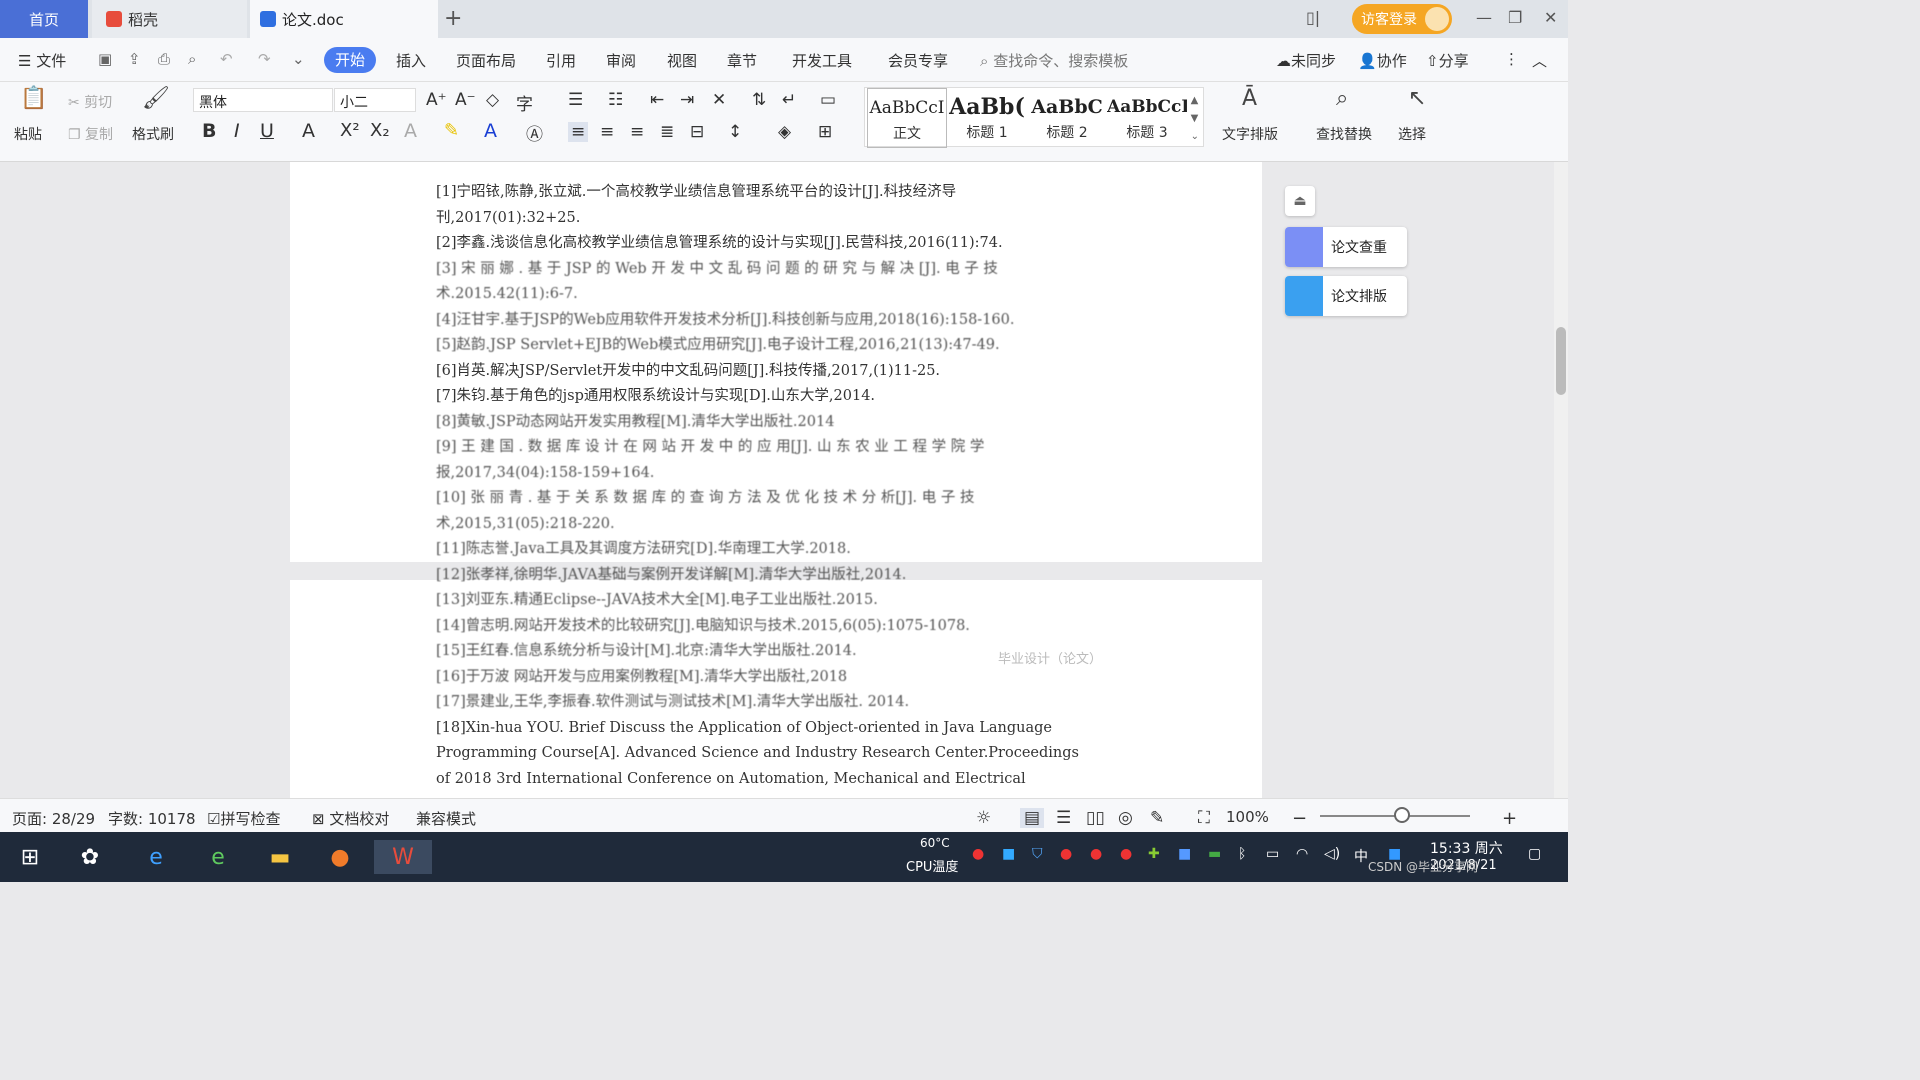 This screenshot has height=1080, width=1920. Describe the element at coordinates (153, 134) in the screenshot. I see `format-painter-button: 格式刷` at that location.